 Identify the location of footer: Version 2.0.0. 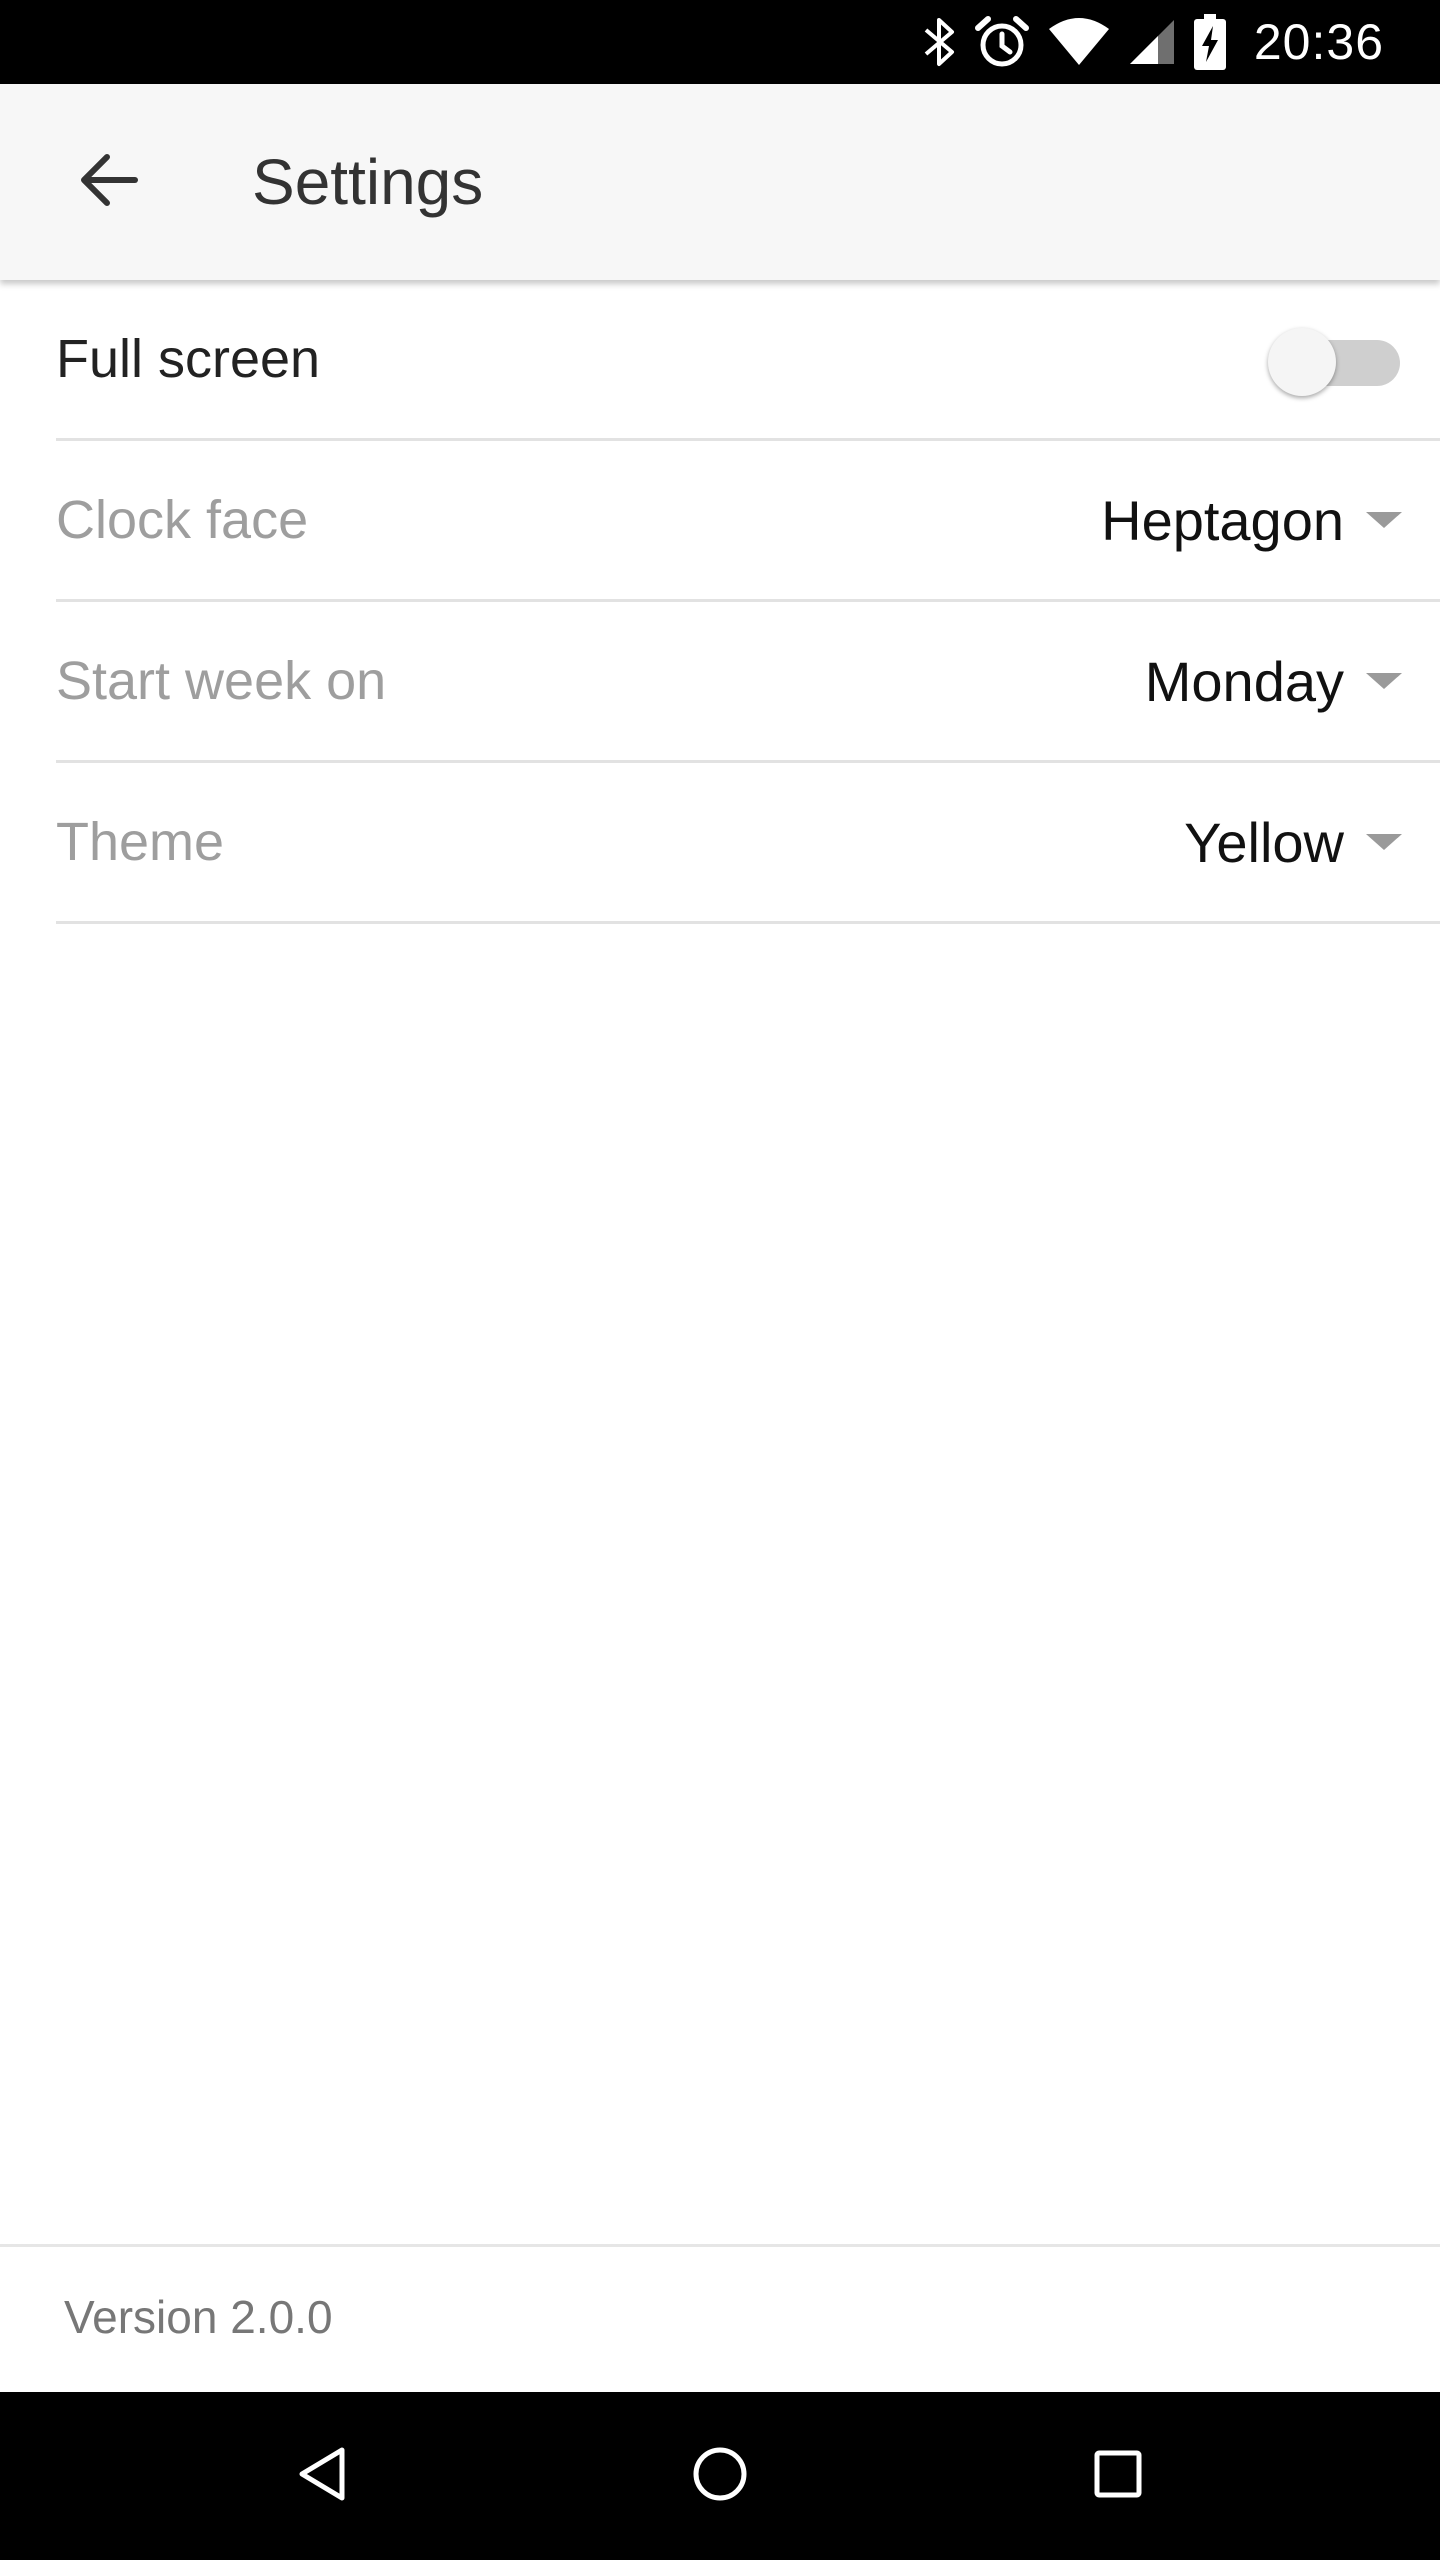
(720, 2318).